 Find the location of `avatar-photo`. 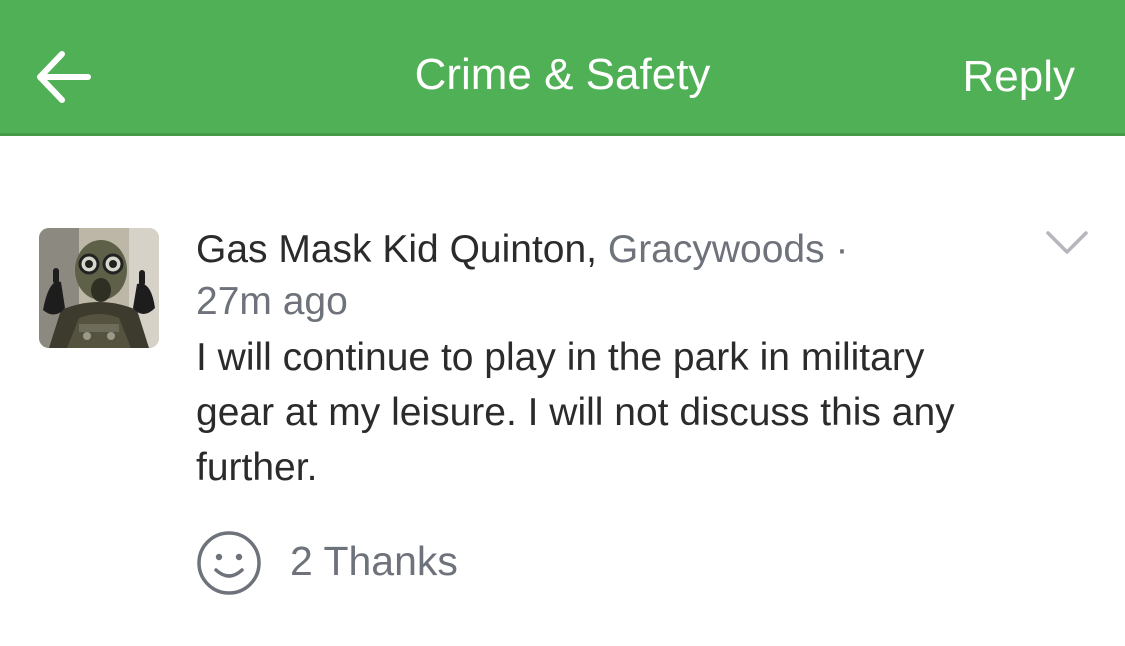

avatar-photo is located at coordinates (99, 288).